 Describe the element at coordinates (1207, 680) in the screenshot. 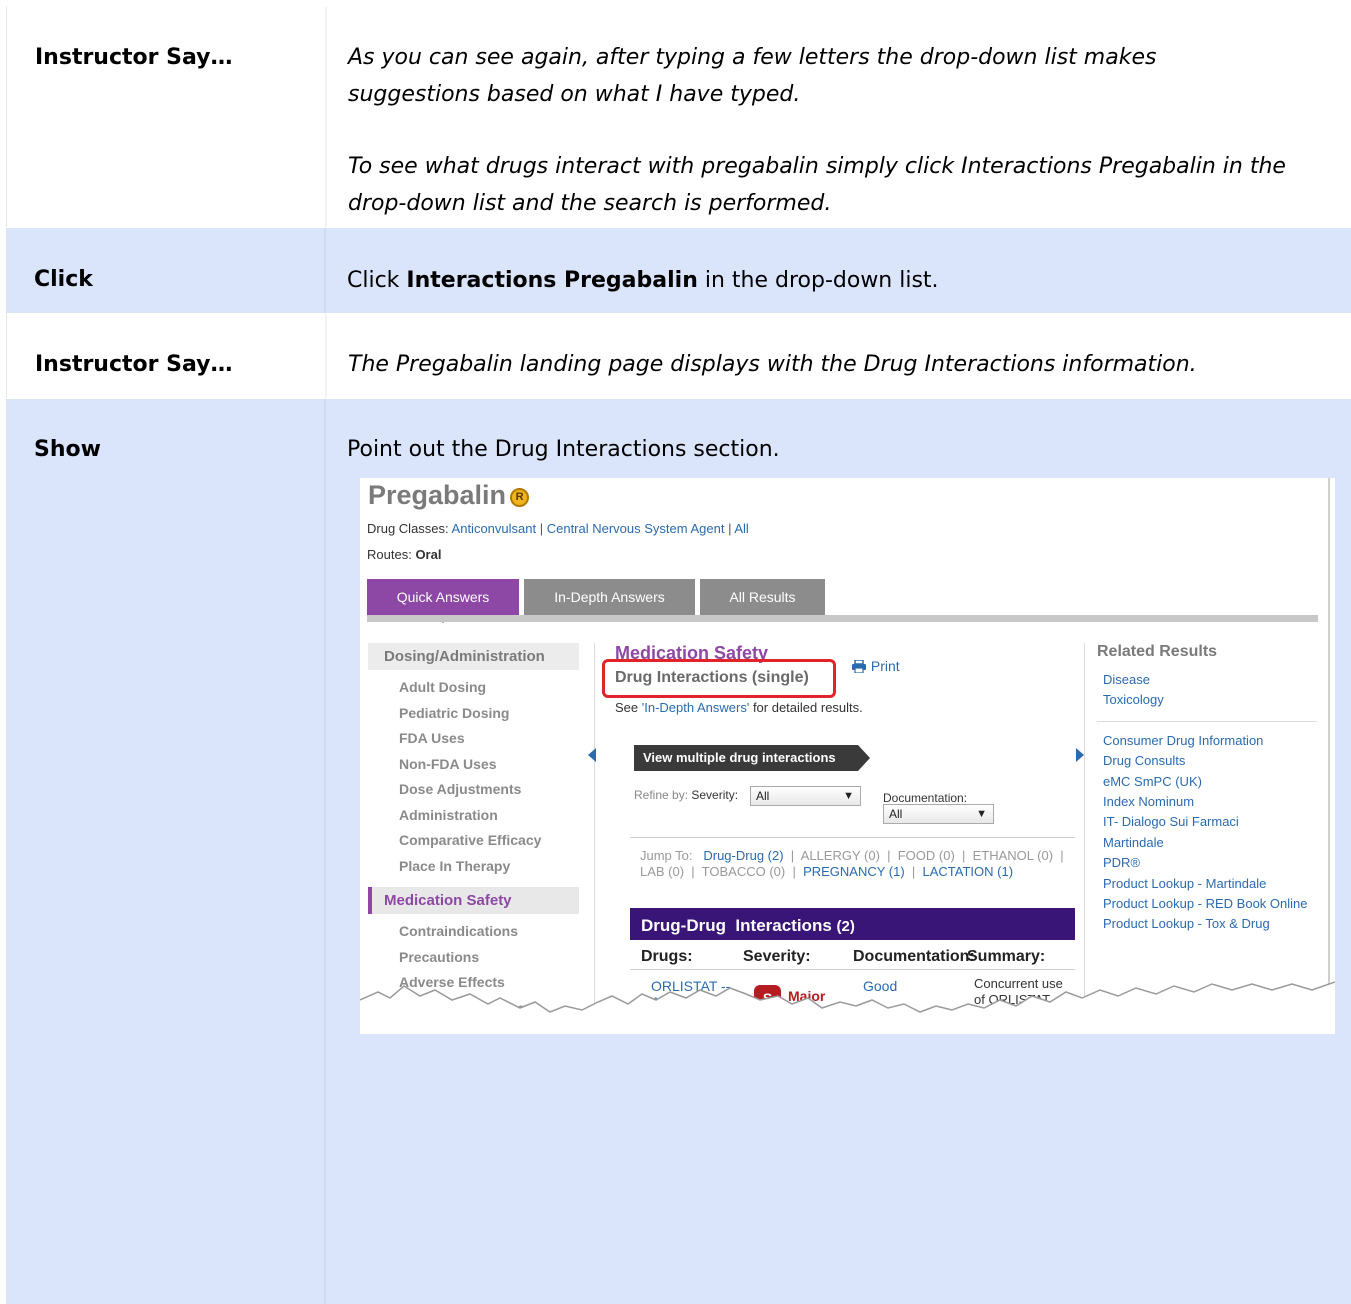

I see `related-link: Disease` at that location.